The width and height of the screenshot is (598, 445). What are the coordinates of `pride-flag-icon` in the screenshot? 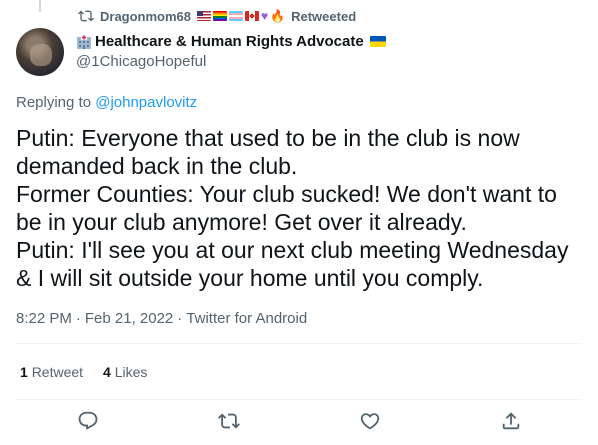 It's located at (220, 16).